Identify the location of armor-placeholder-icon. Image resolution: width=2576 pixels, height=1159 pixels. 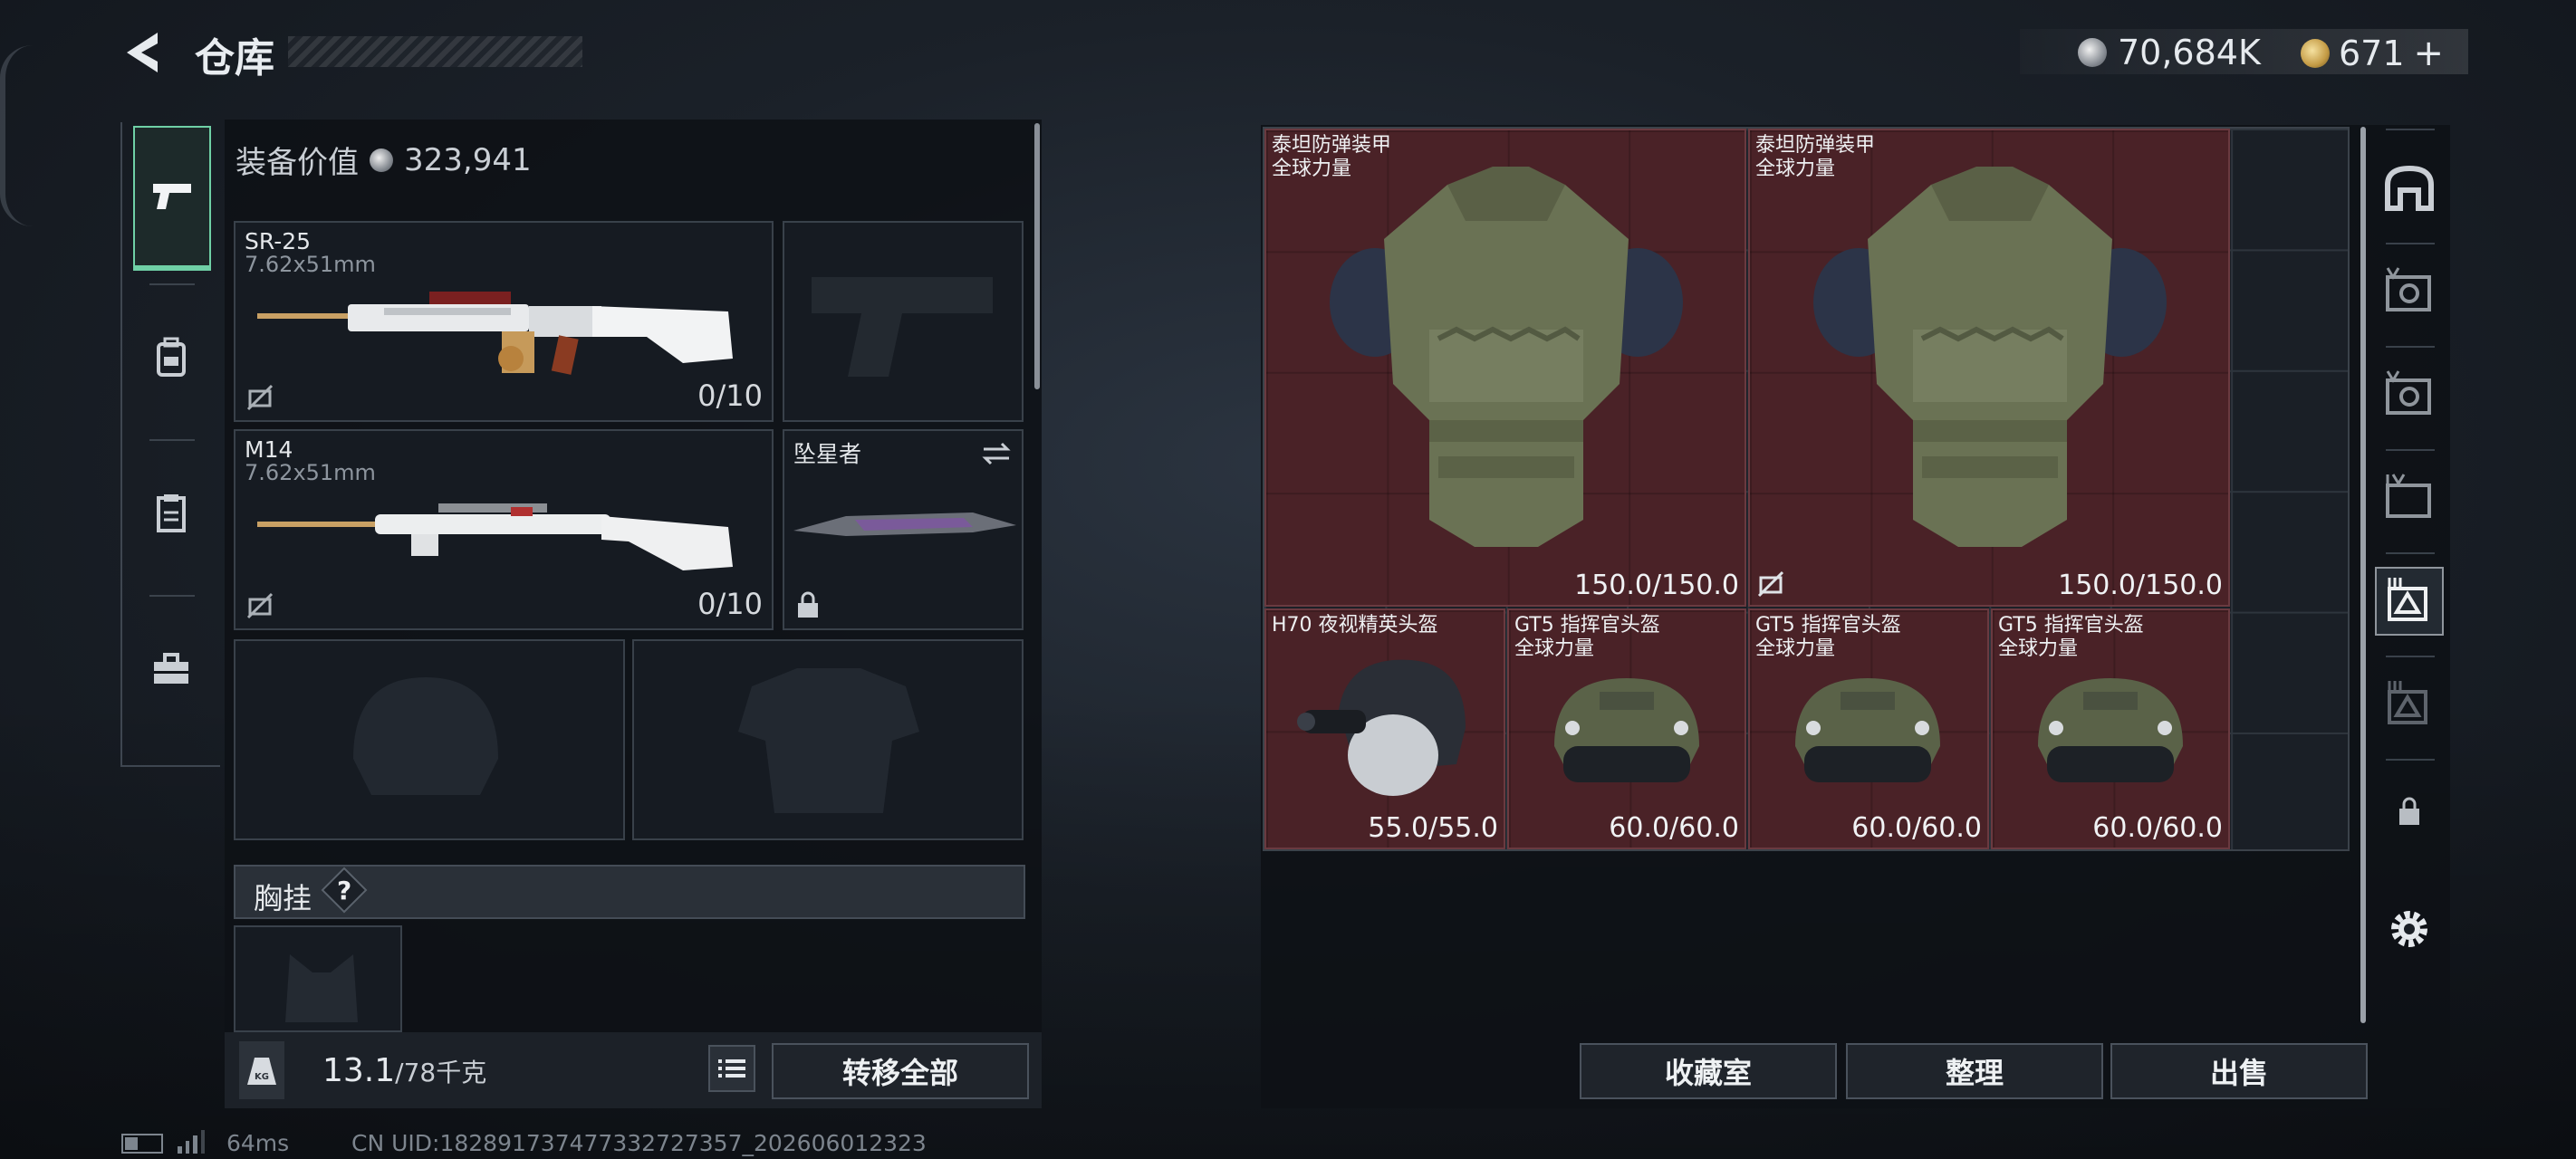
(828, 740).